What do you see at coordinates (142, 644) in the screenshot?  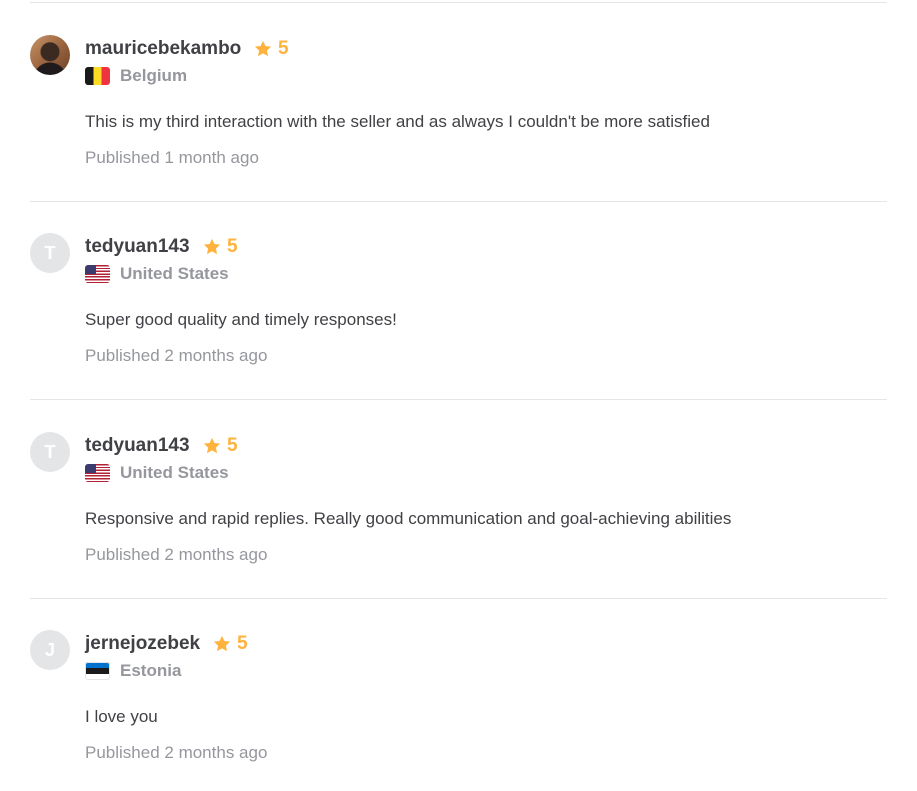 I see `reviewer-username: jernejozebek` at bounding box center [142, 644].